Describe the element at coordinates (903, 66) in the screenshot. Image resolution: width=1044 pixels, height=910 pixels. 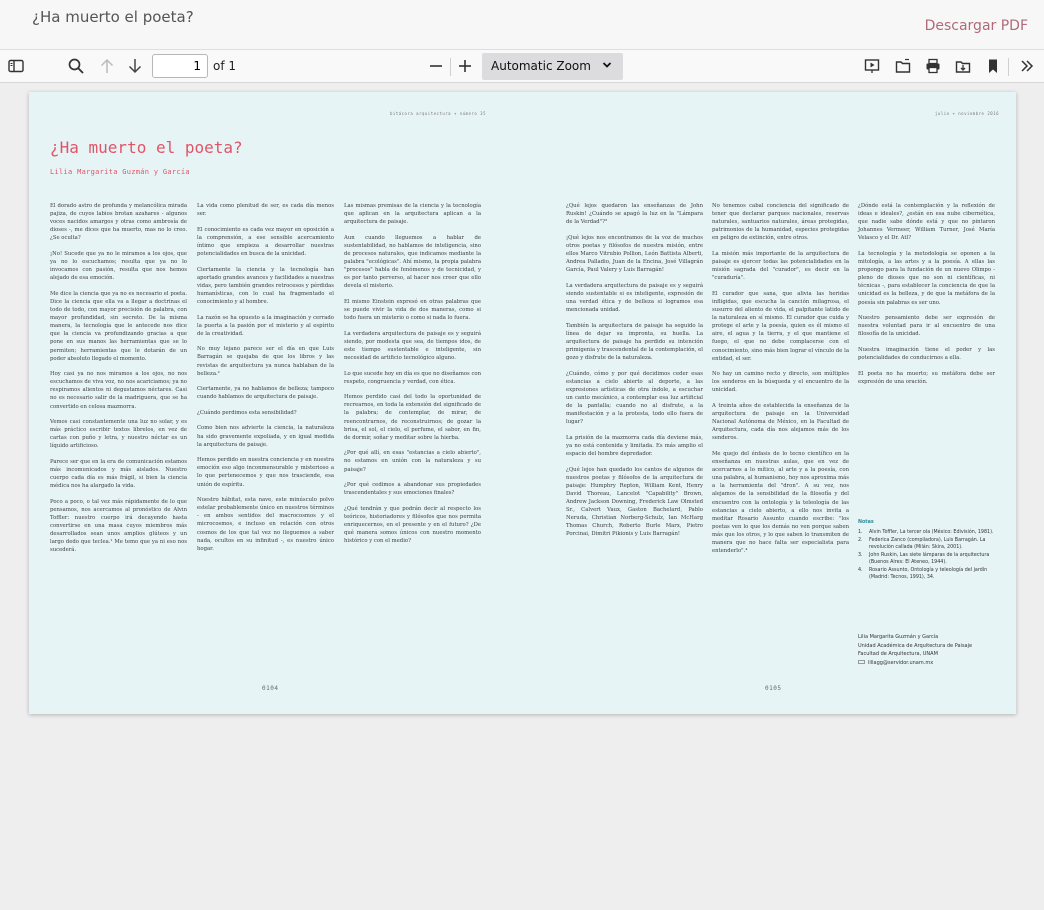
I see `open-file-icon` at that location.